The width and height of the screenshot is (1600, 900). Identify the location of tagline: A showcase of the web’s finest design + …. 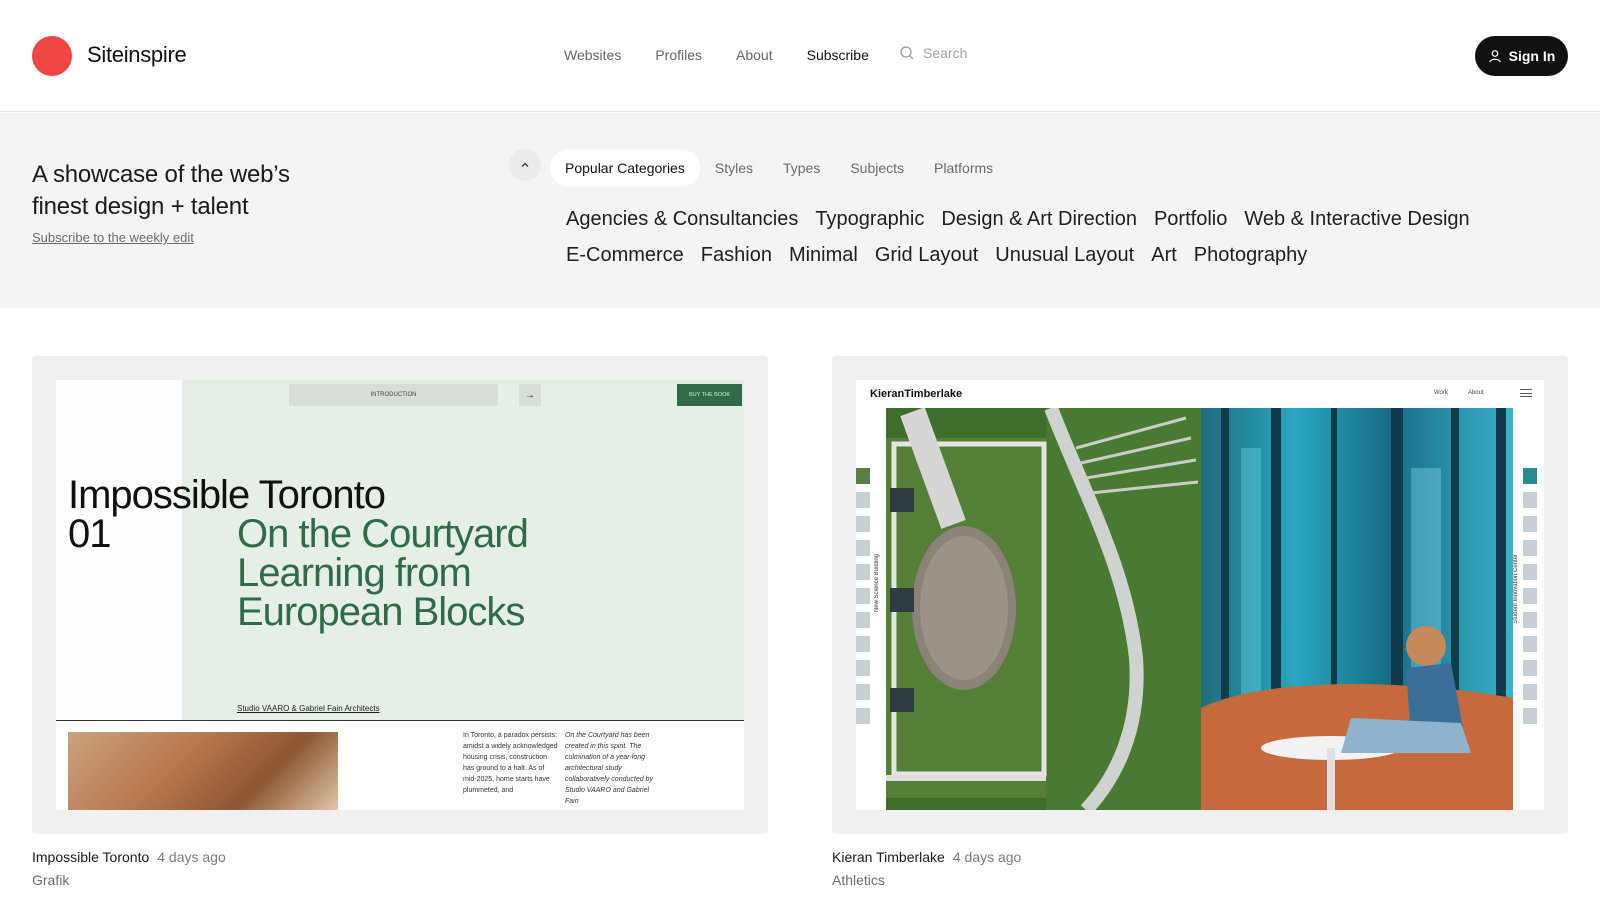
(161, 190).